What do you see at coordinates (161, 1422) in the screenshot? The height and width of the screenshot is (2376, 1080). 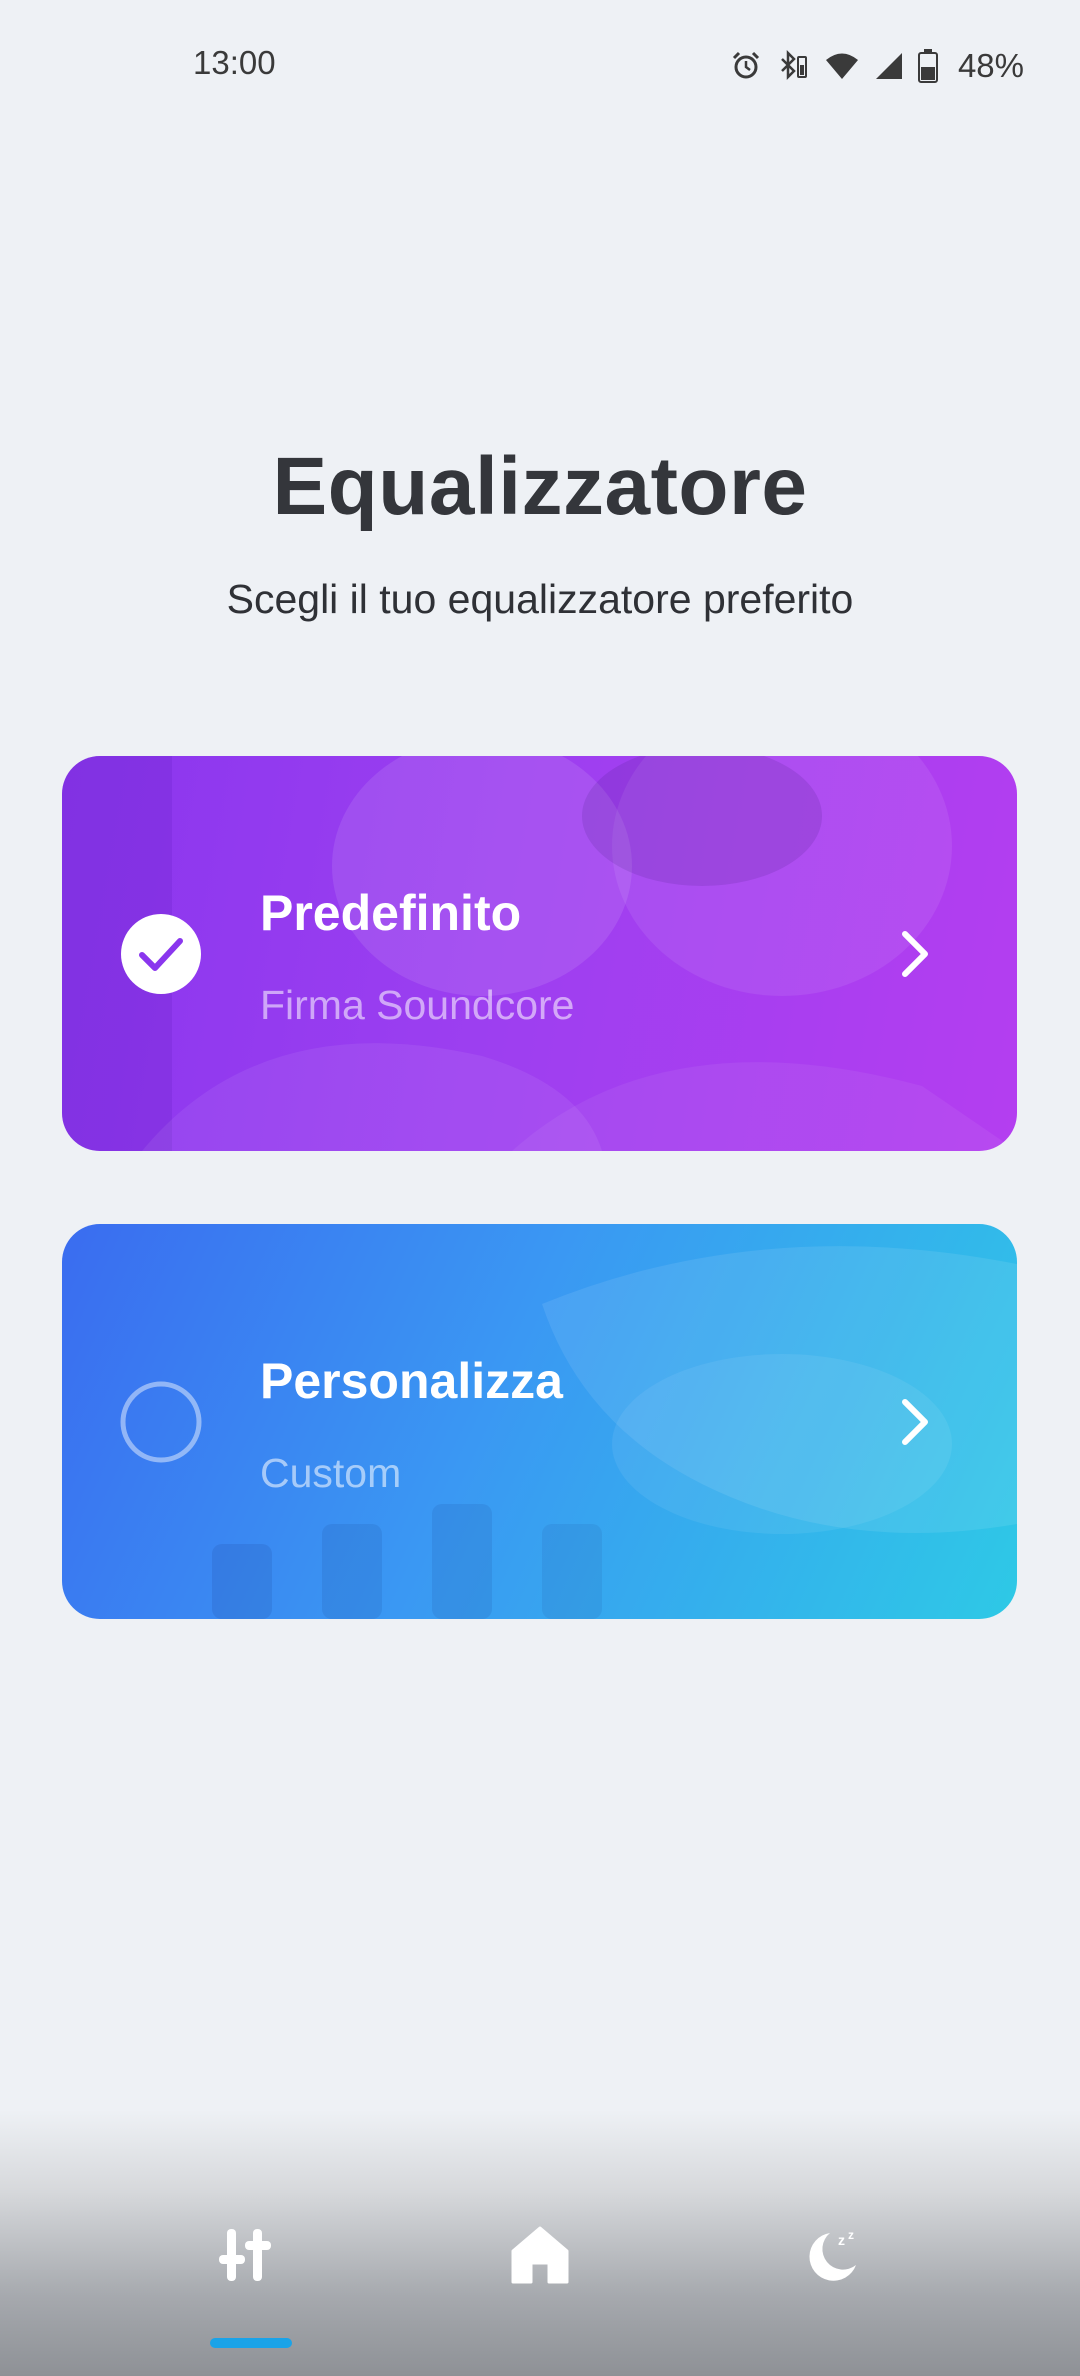 I see `unselected-radio-icon` at bounding box center [161, 1422].